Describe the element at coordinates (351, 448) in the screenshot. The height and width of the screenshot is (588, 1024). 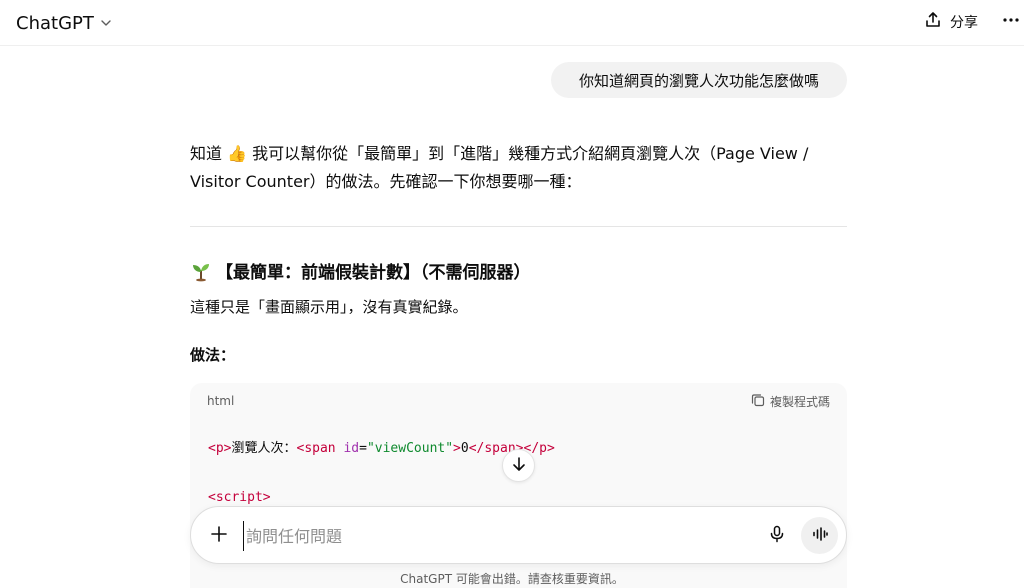
I see `code-token: id` at that location.